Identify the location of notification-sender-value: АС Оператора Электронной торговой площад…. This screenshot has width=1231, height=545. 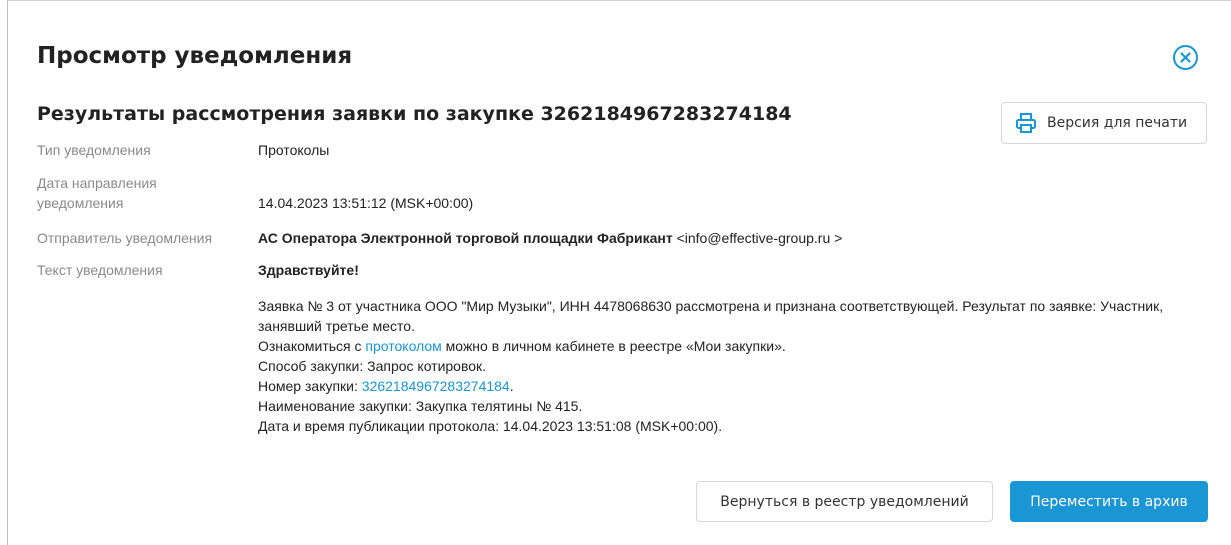
(550, 238).